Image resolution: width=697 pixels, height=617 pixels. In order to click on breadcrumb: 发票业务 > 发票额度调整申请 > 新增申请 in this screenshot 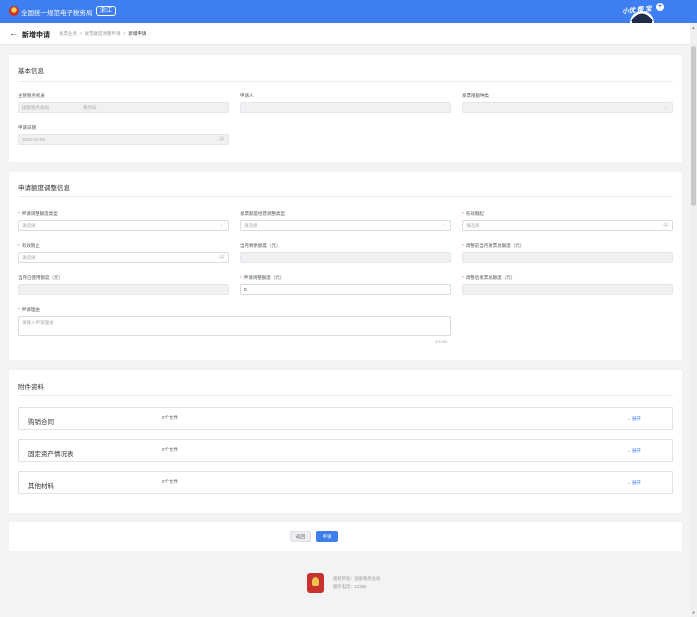, I will do `click(102, 34)`.